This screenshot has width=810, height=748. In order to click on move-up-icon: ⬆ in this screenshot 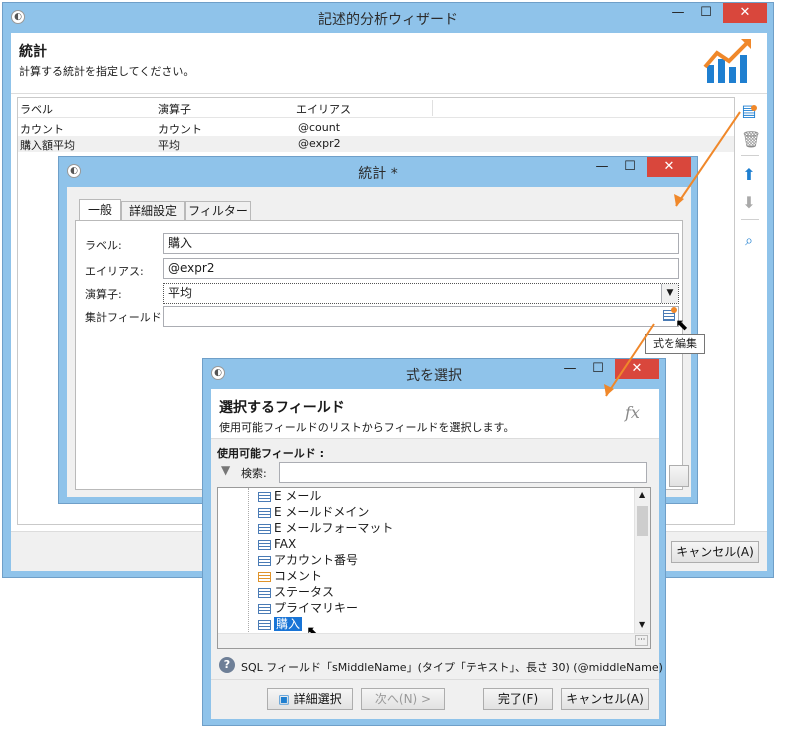, I will do `click(749, 175)`.